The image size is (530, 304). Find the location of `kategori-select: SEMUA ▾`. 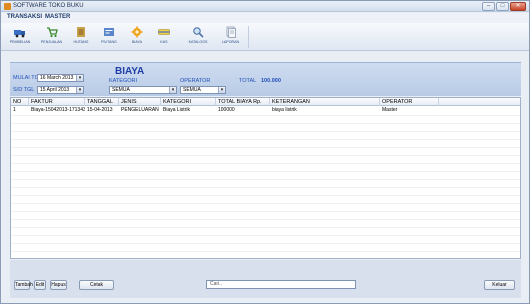

kategori-select: SEMUA ▾ is located at coordinates (143, 90).